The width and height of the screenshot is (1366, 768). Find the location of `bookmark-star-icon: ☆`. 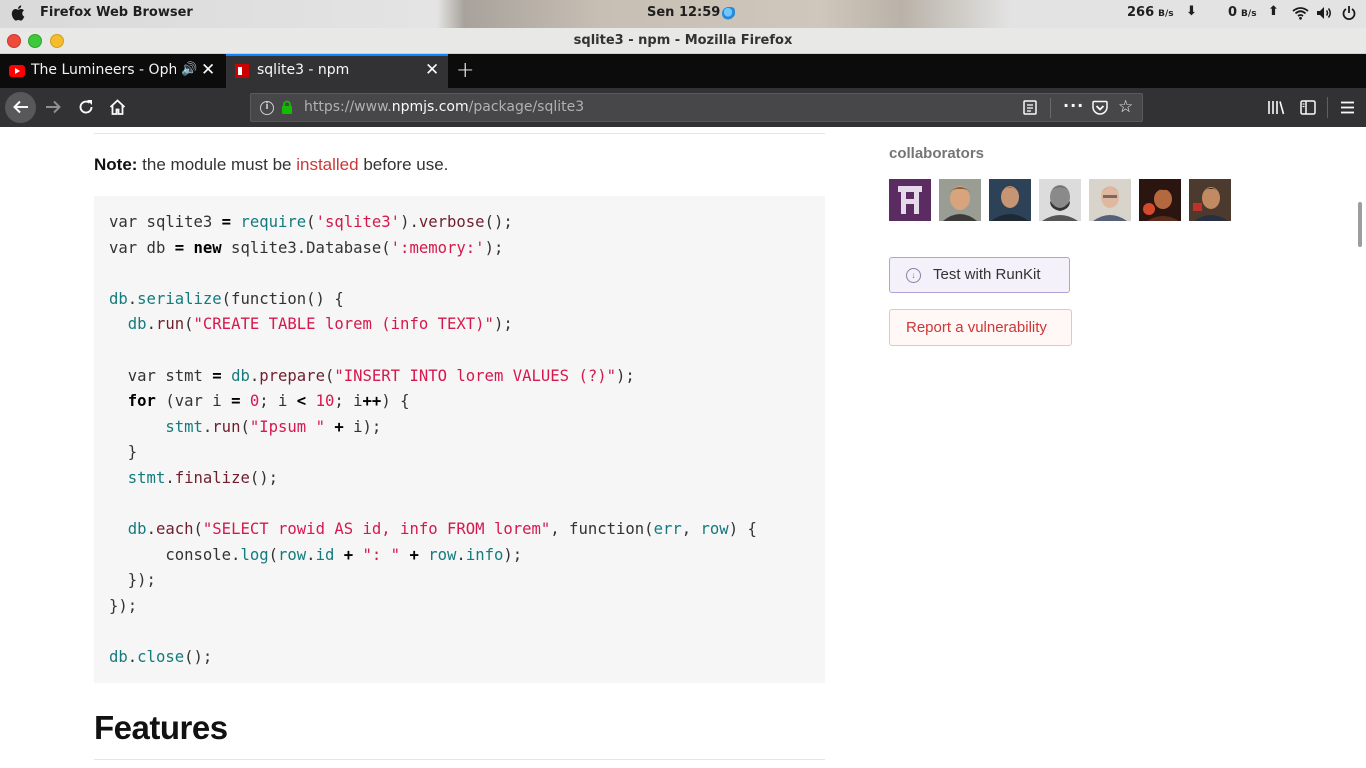

bookmark-star-icon: ☆ is located at coordinates (1125, 107).